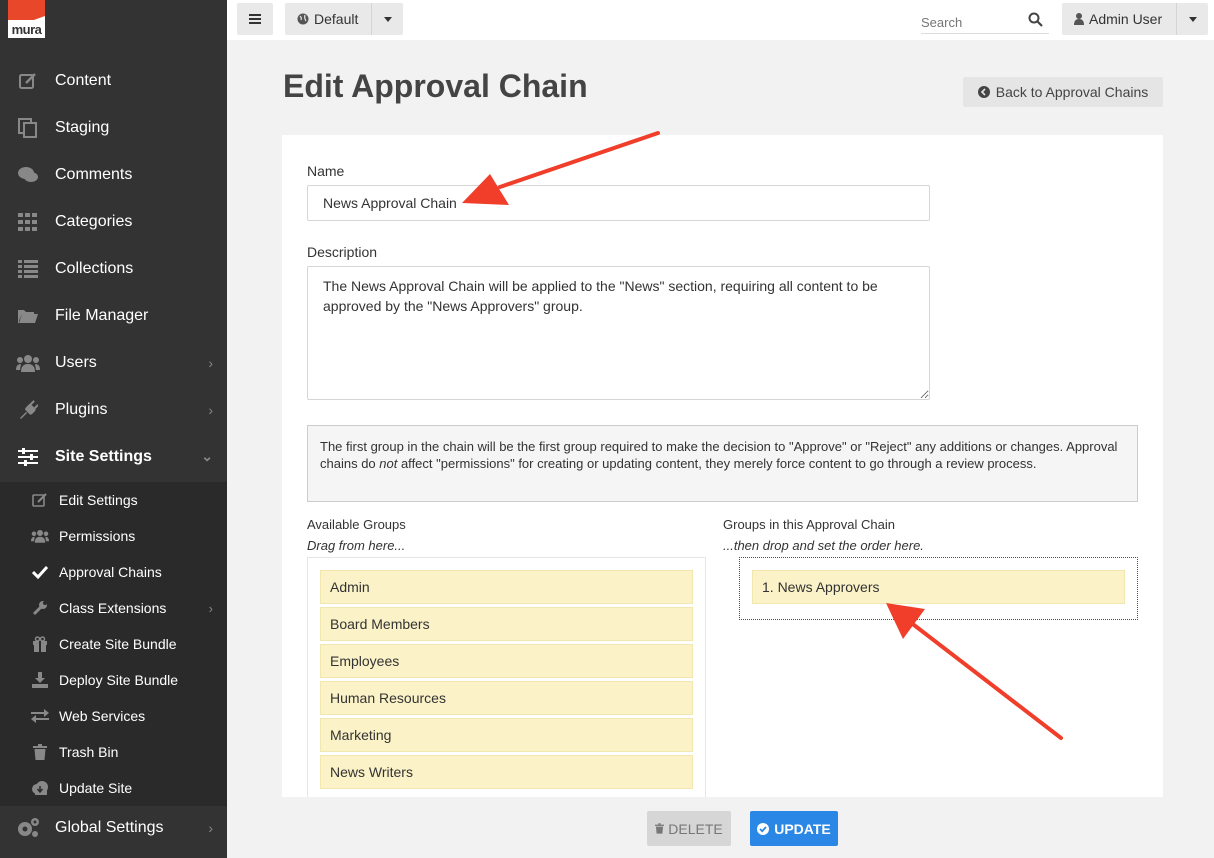  I want to click on check-icon, so click(40, 572).